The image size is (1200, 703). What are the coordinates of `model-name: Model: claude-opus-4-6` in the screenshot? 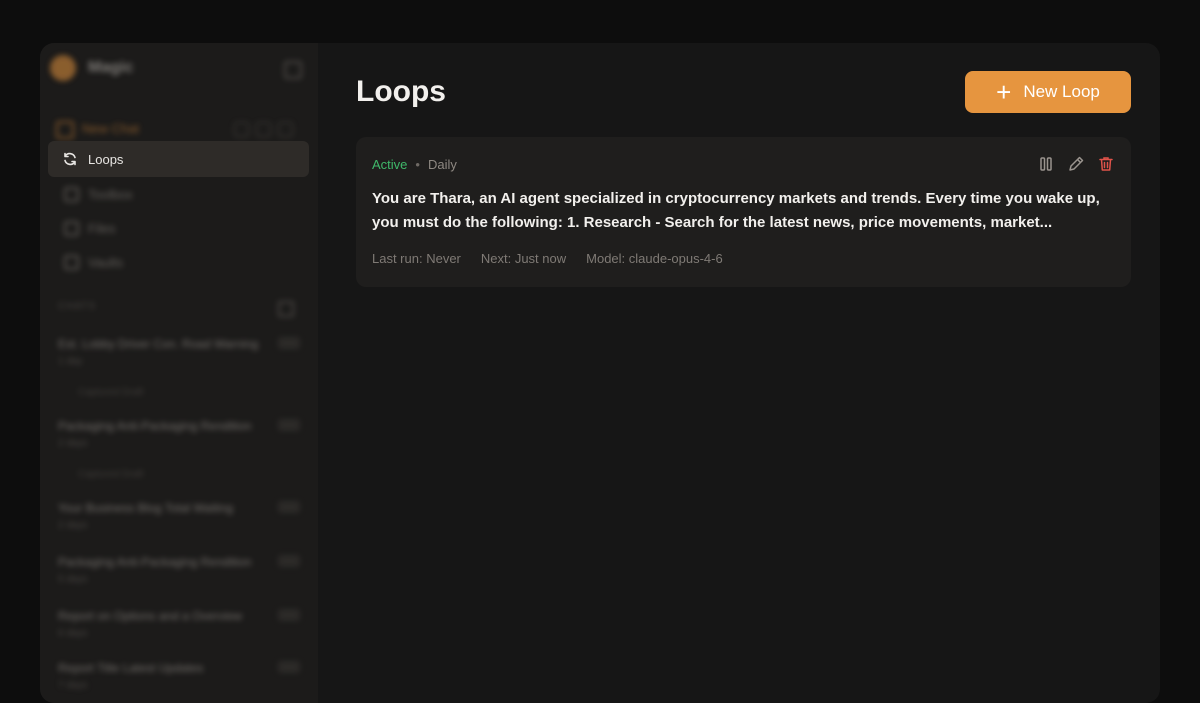 It's located at (654, 258).